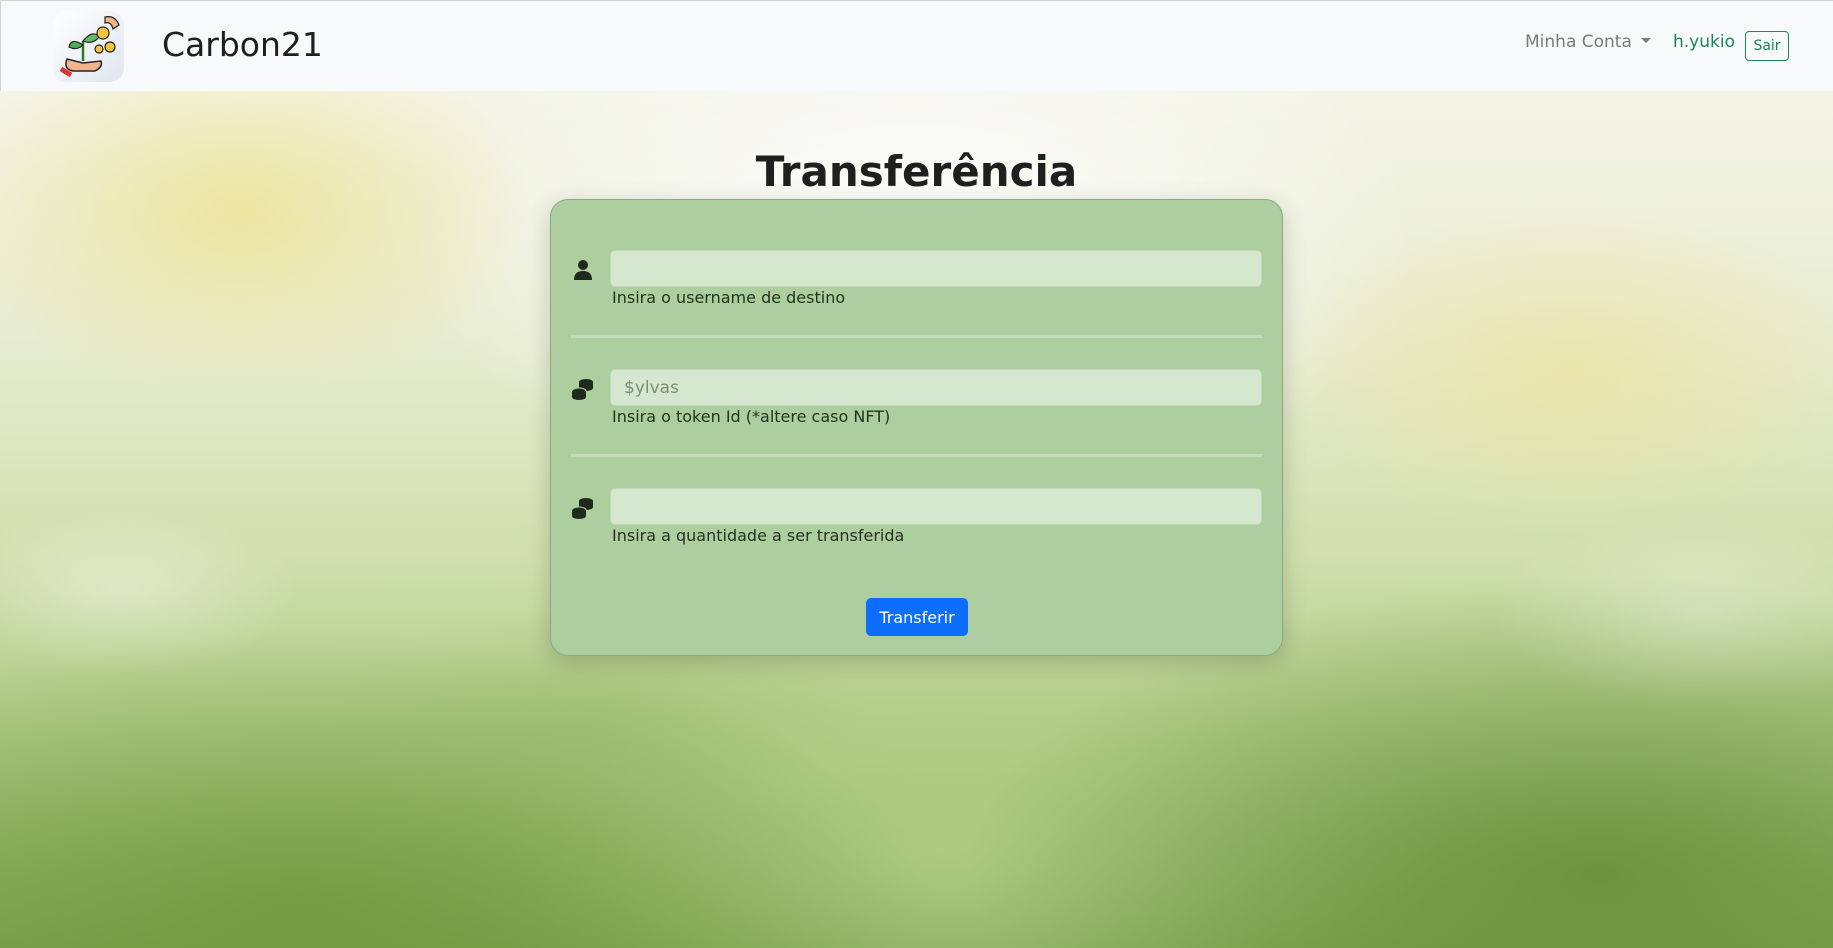 The image size is (1833, 948). What do you see at coordinates (916, 45) in the screenshot?
I see `top-navbar: Carbon21 Minha Conta h.yukio Sair` at bounding box center [916, 45].